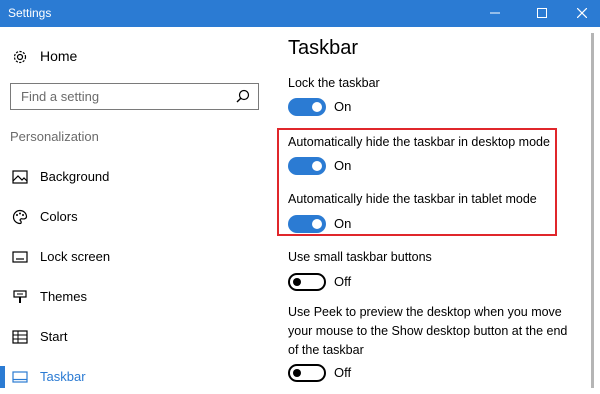 Image resolution: width=600 pixels, height=394 pixels. I want to click on brush-icon, so click(20, 299).